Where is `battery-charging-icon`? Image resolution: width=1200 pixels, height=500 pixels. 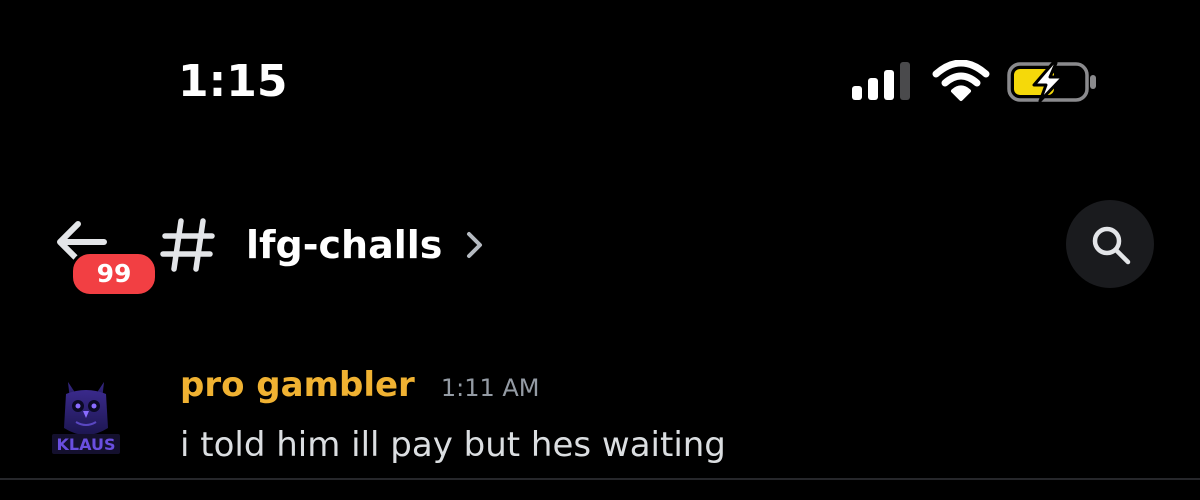 battery-charging-icon is located at coordinates (1051, 82).